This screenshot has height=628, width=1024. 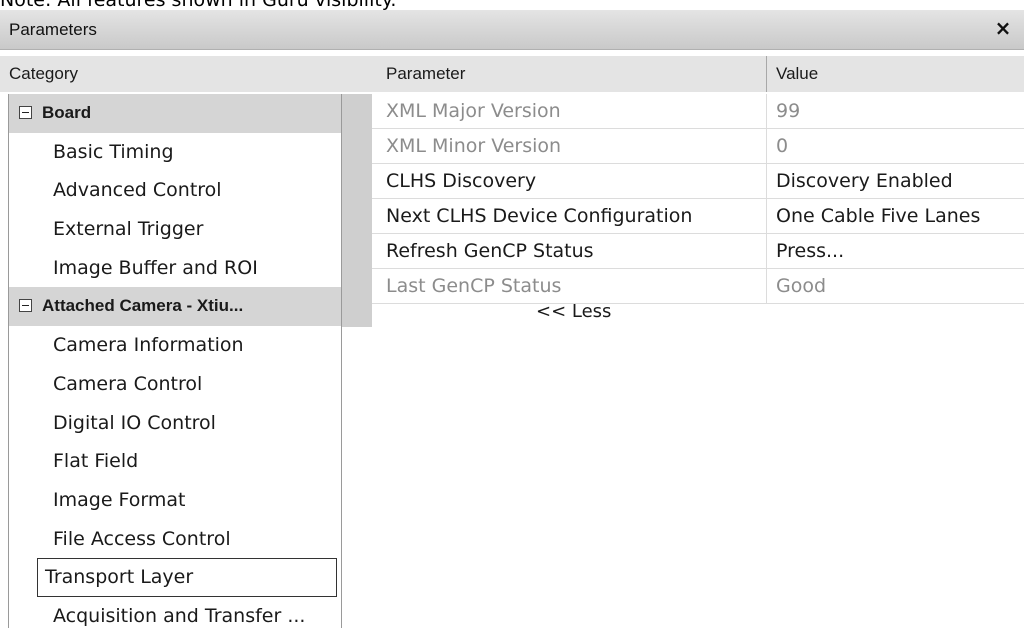 What do you see at coordinates (357, 210) in the screenshot?
I see `row-selector-gutter` at bounding box center [357, 210].